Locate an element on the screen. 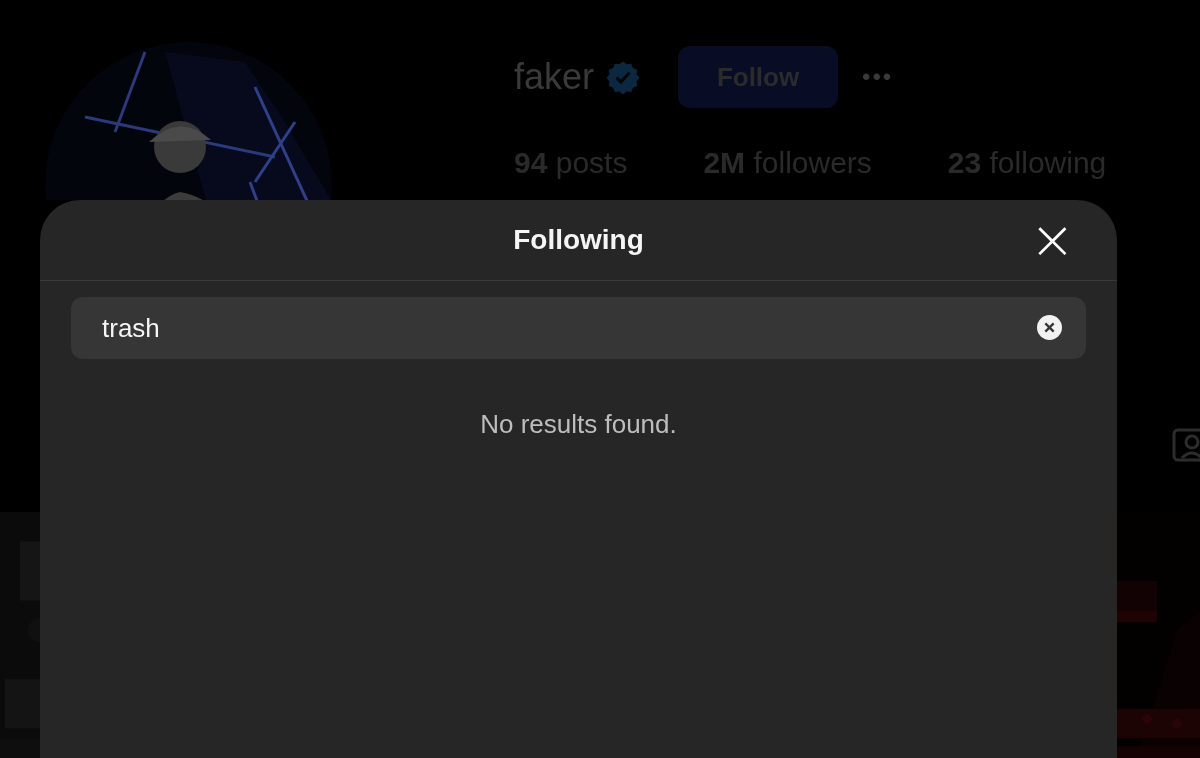 Image resolution: width=1200 pixels, height=758 pixels. dialog-title: Following is located at coordinates (578, 240).